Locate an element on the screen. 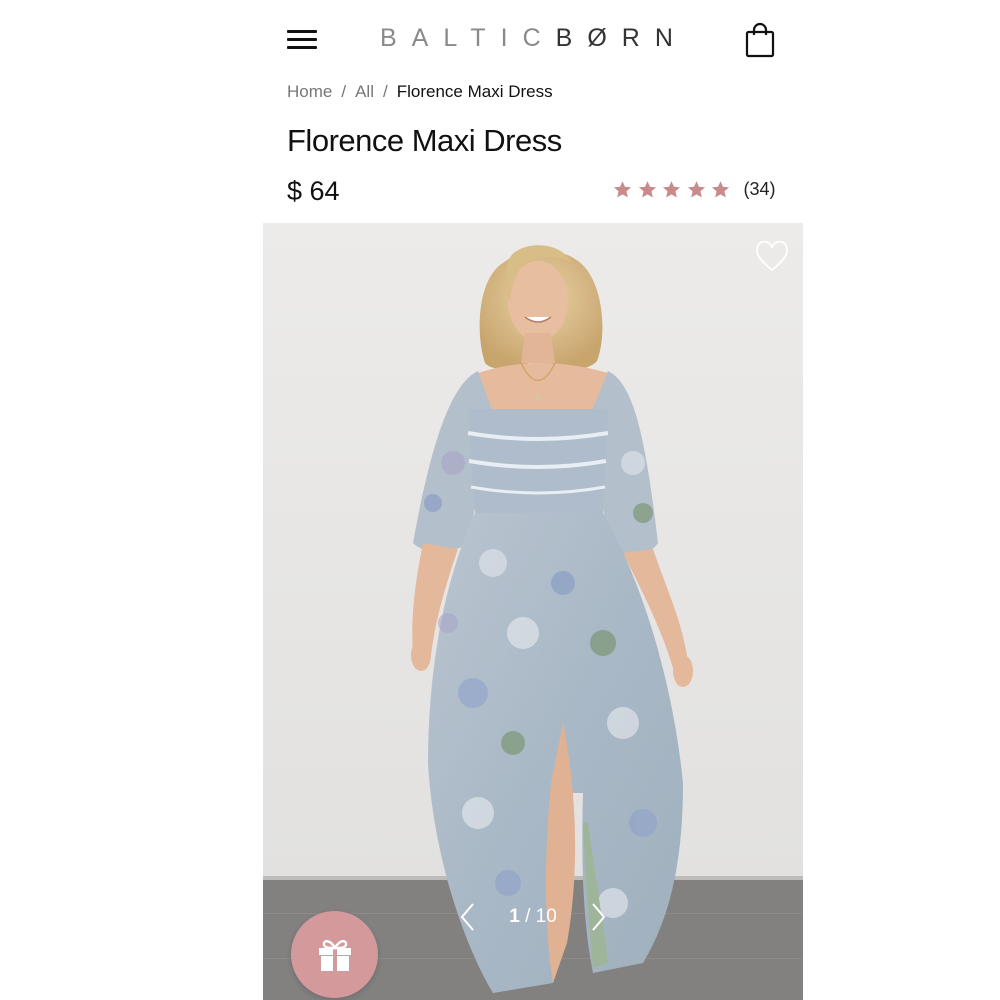 The image size is (1000, 1000). gallery-counter: 1 / 10 is located at coordinates (533, 917).